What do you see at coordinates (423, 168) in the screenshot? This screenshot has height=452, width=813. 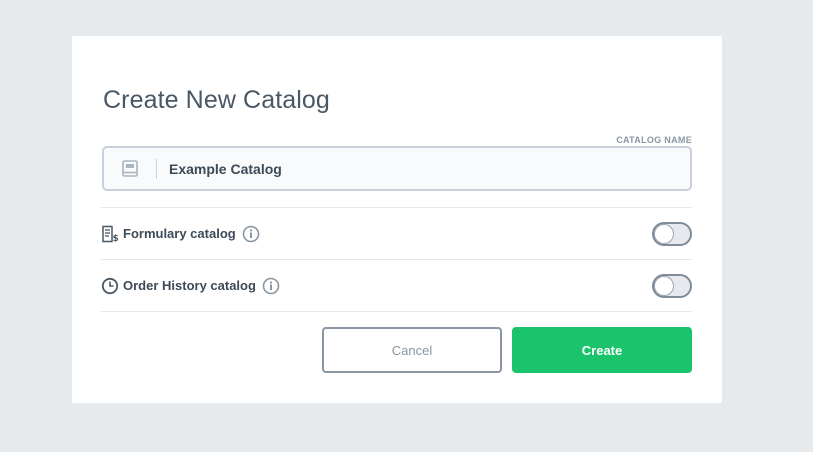 I see `catalog-name-input` at bounding box center [423, 168].